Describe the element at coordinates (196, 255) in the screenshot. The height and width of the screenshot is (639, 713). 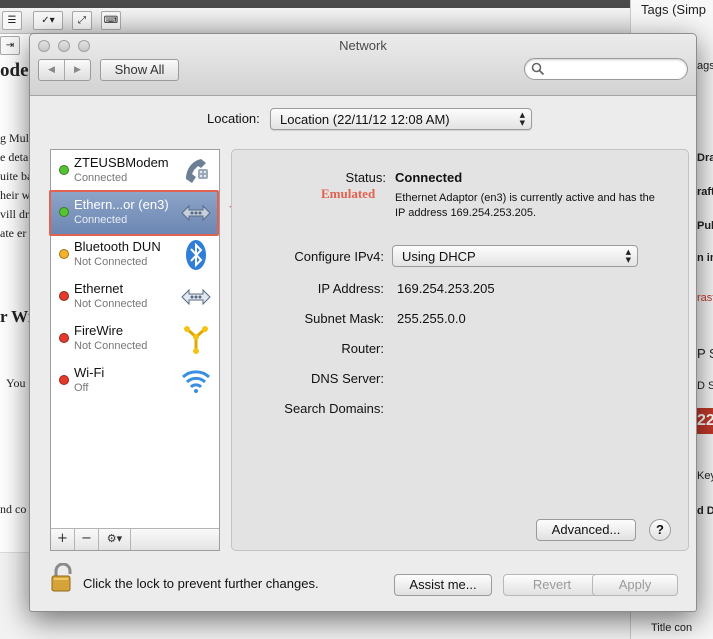
I see `bluetooth-icon` at that location.